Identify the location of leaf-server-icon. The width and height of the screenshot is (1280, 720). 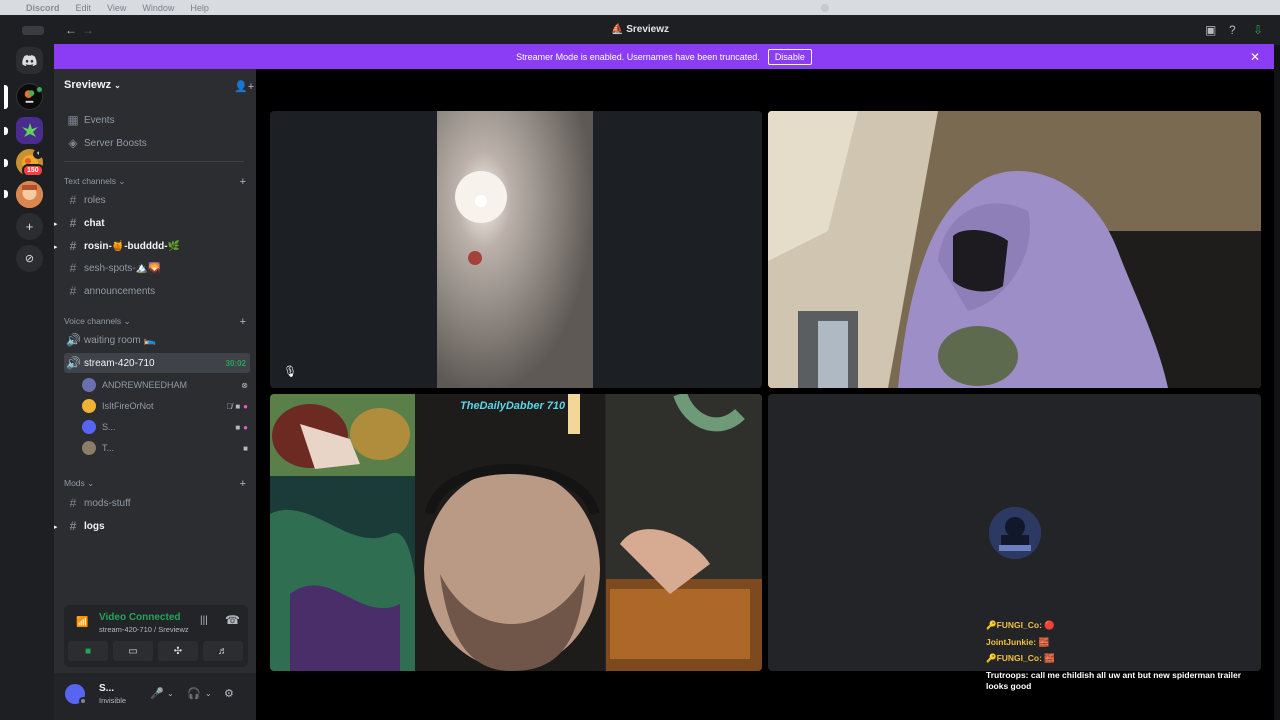
(29, 130).